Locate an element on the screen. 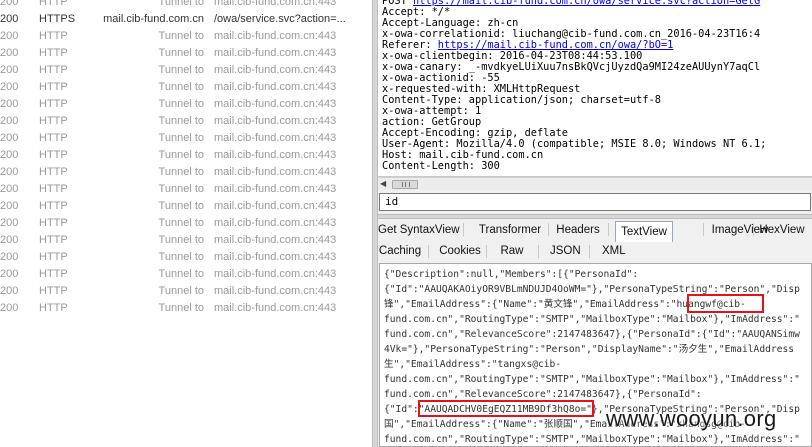  tab-json: JSON is located at coordinates (565, 251).